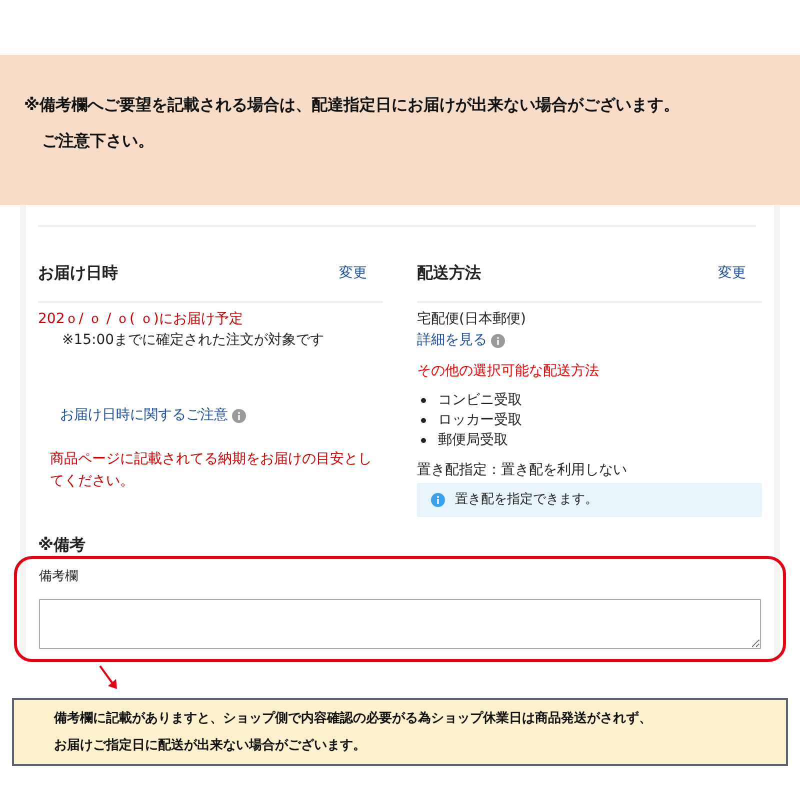 The image size is (800, 800). What do you see at coordinates (109, 677) in the screenshot?
I see `arrow-icon` at bounding box center [109, 677].